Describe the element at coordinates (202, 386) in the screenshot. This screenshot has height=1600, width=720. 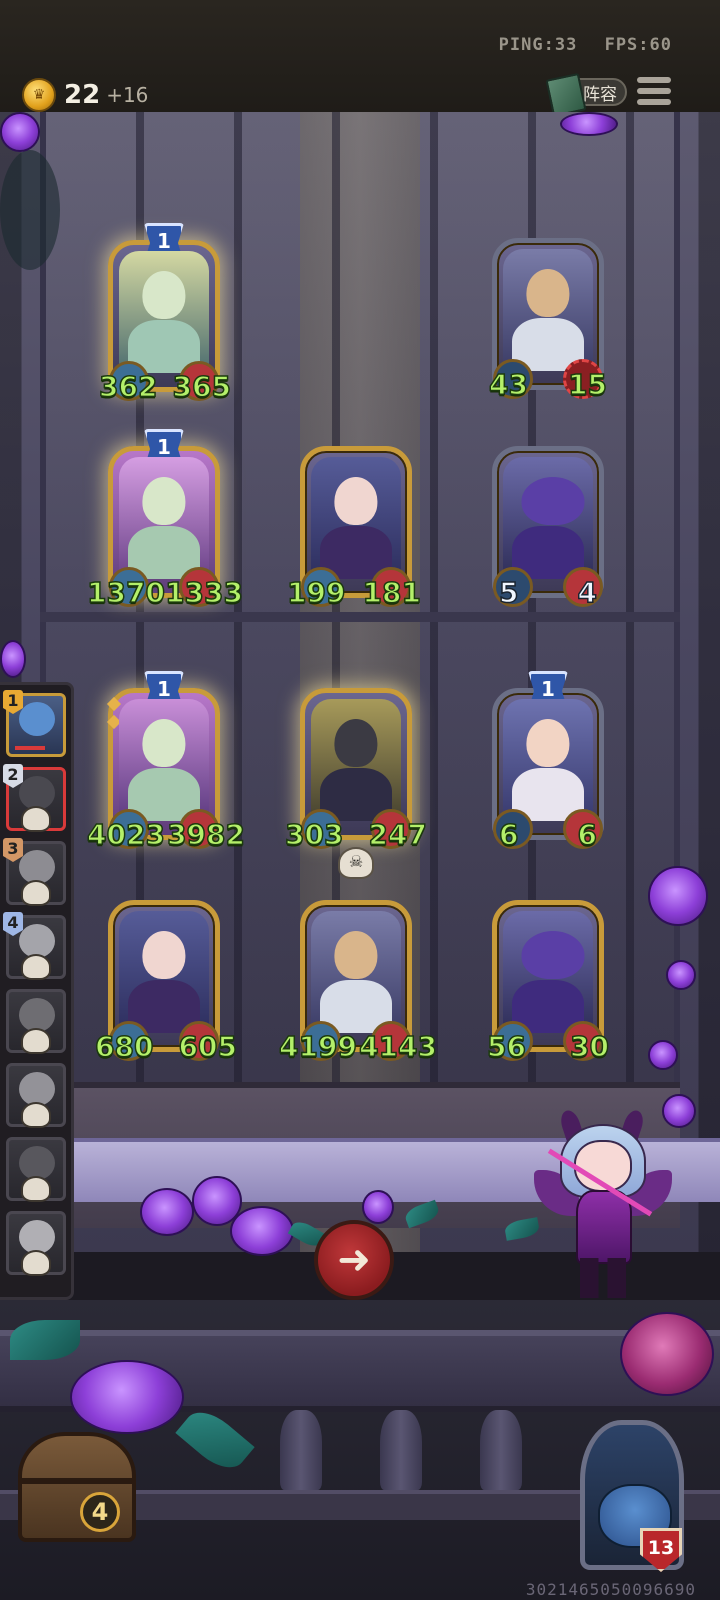
I see `health-value: 365` at that location.